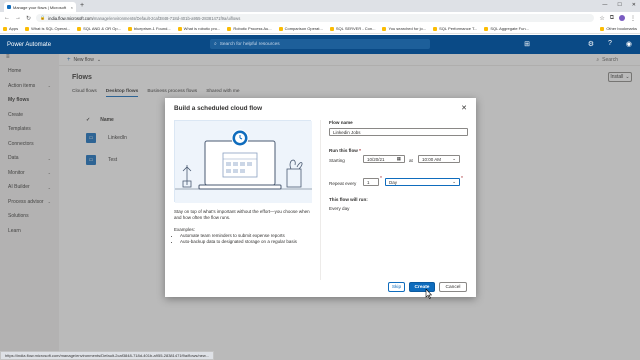  I want to click on calendar-icon: ▦, so click(398, 158).